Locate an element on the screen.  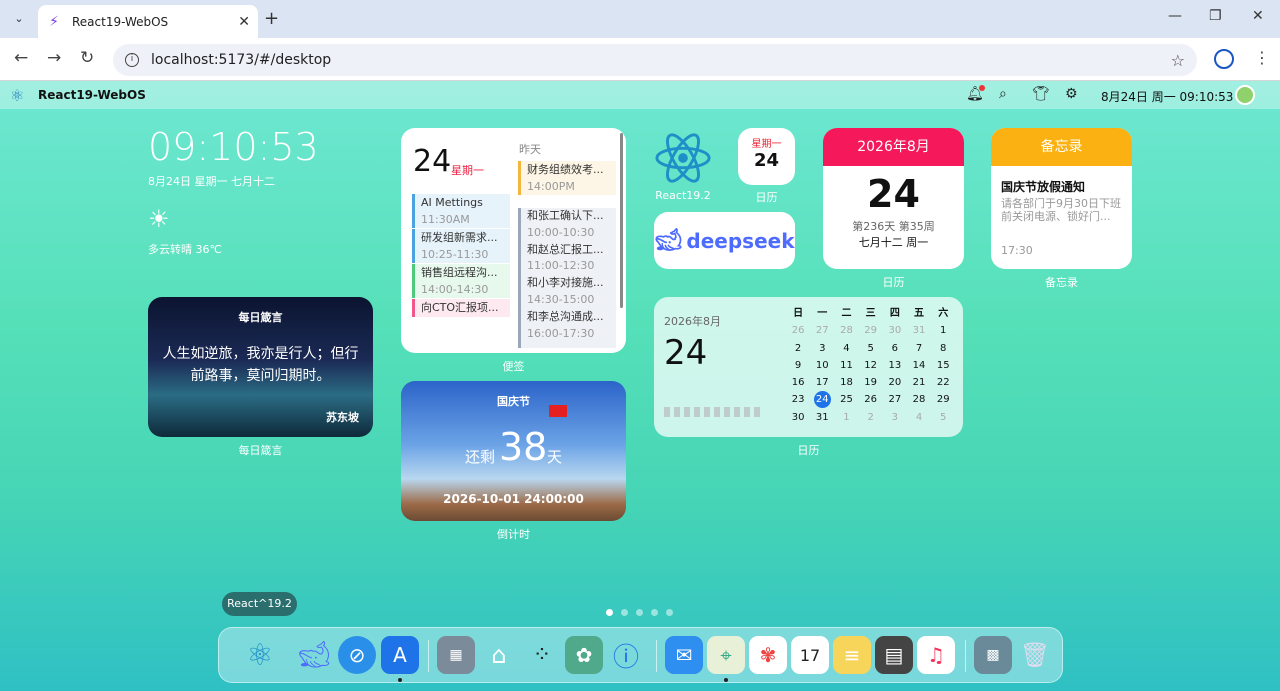
maps-icon: ⌖ is located at coordinates (726, 655).